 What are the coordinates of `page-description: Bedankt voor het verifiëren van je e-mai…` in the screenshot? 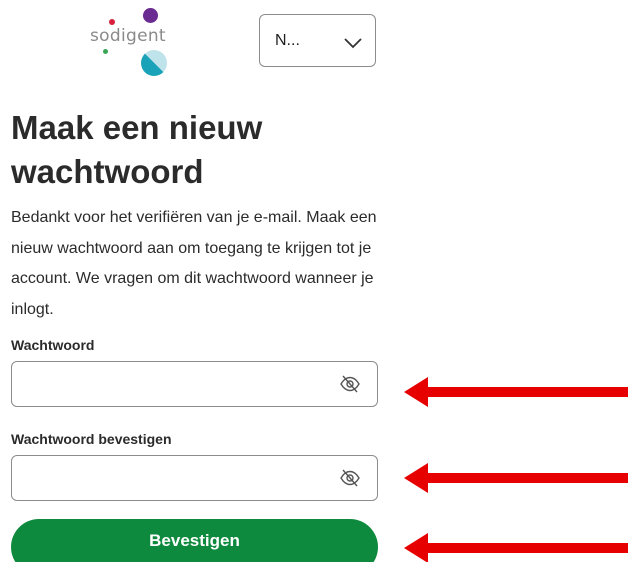 It's located at (194, 263).